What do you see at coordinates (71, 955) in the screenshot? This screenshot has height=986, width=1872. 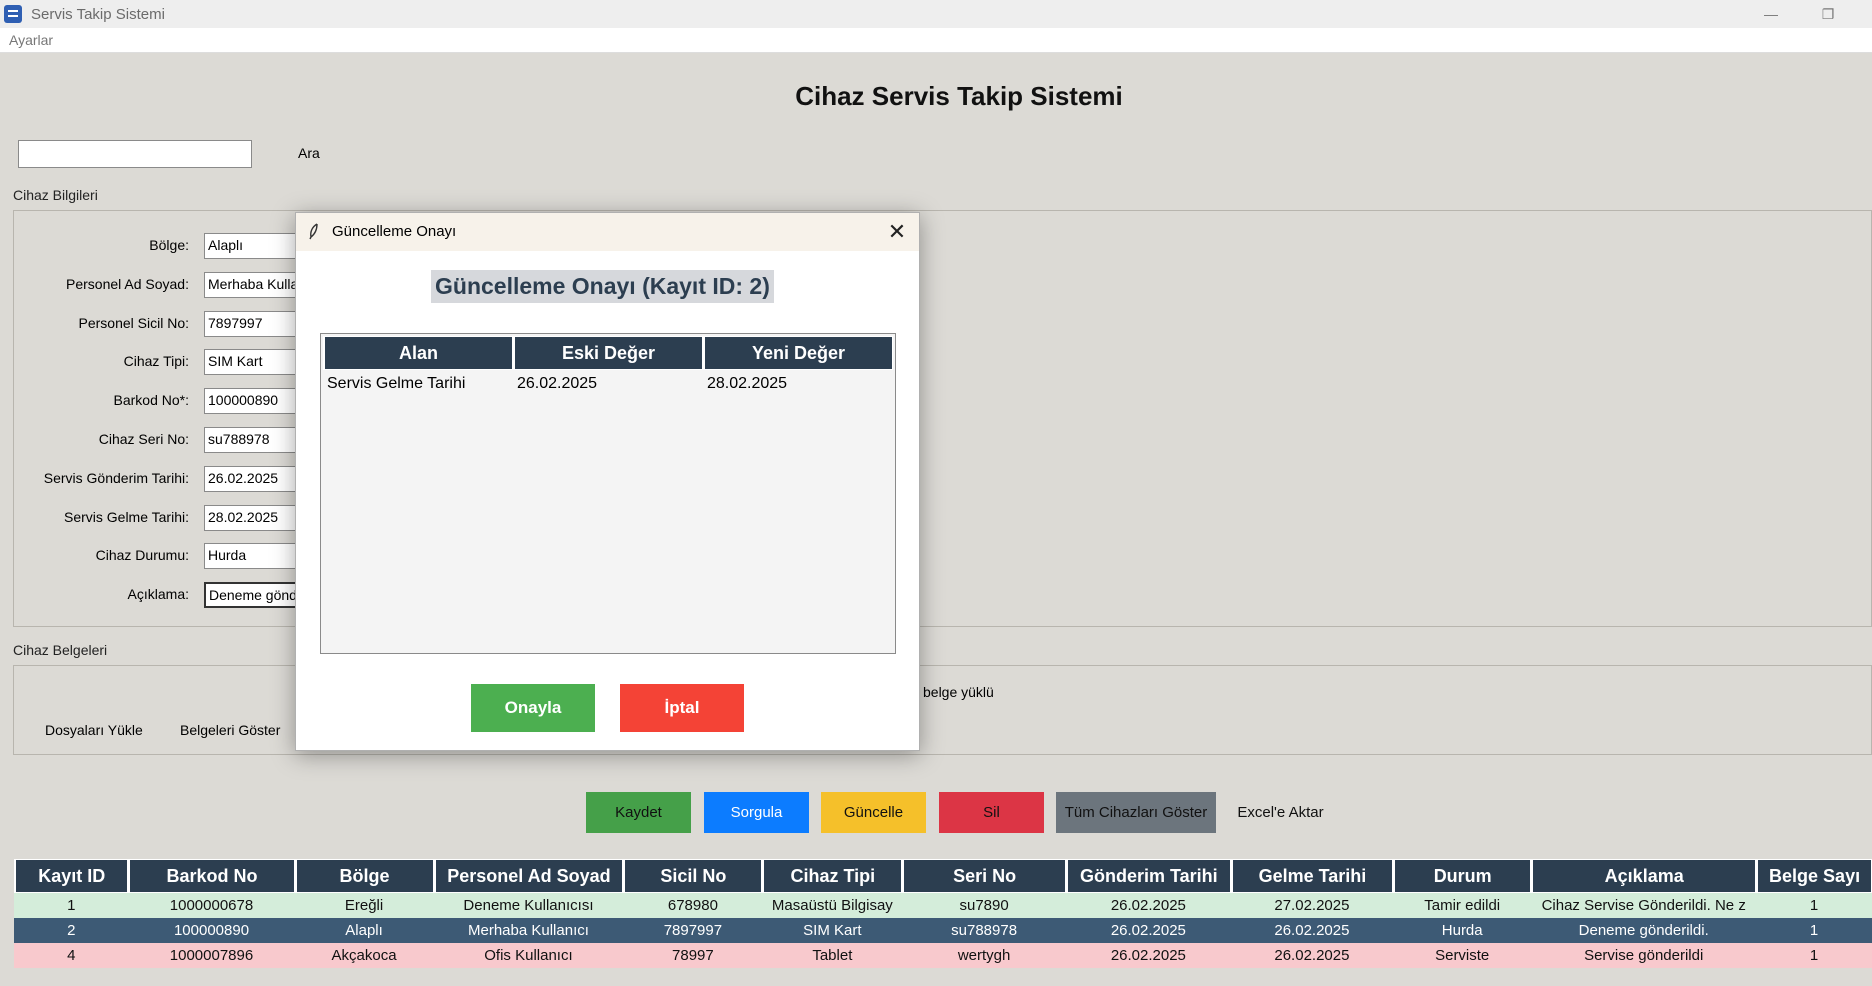 I see `table-cell: 4` at bounding box center [71, 955].